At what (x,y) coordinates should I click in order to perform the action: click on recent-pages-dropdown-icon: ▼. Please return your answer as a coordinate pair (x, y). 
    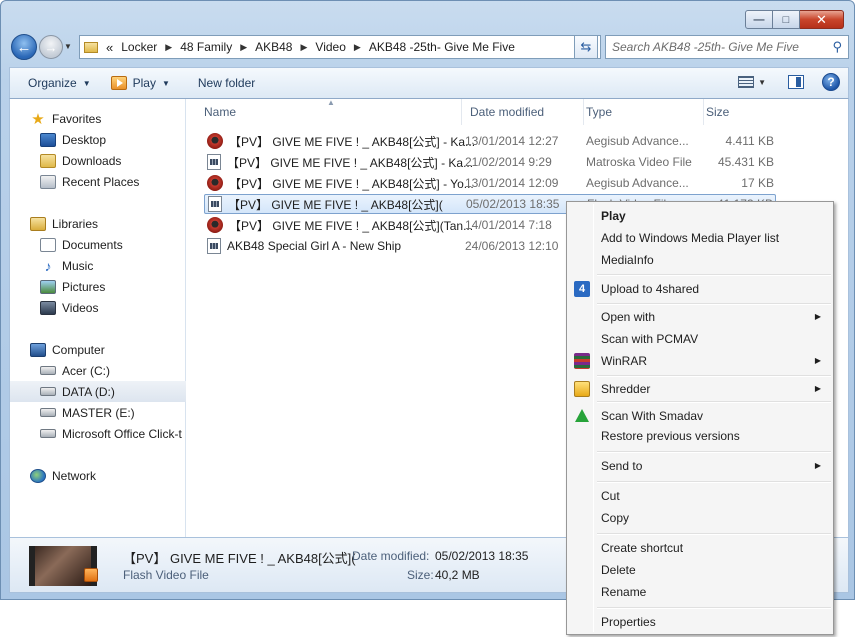
    Looking at the image, I should click on (68, 46).